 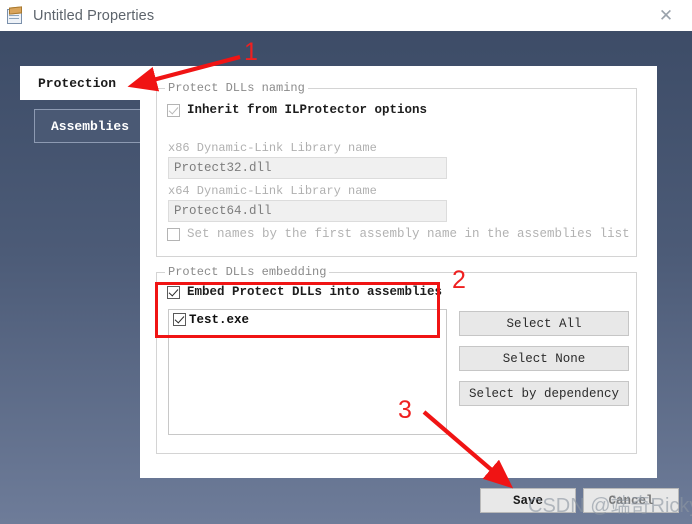 What do you see at coordinates (459, 280) in the screenshot?
I see `annotation-number-2: 2` at bounding box center [459, 280].